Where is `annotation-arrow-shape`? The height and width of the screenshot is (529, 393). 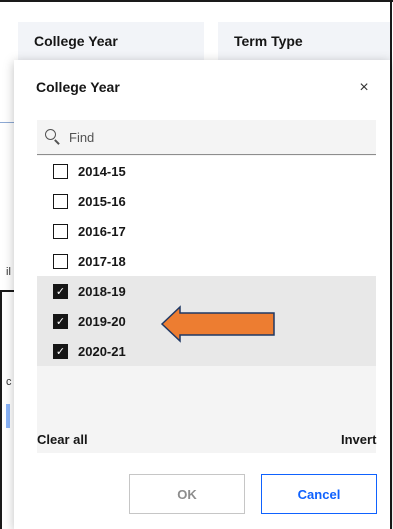 annotation-arrow-shape is located at coordinates (217, 324).